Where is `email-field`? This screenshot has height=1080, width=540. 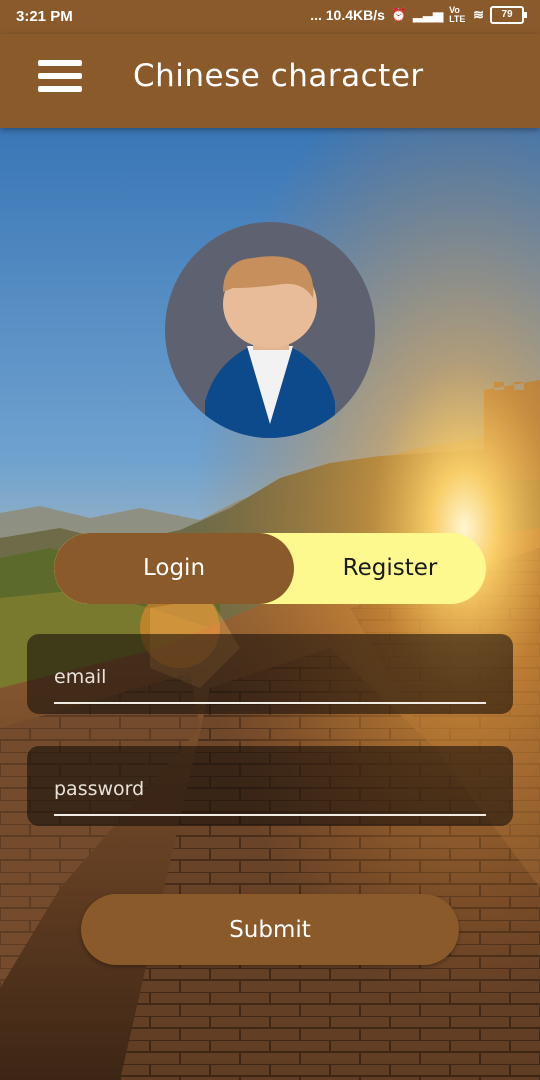
email-field is located at coordinates (270, 678).